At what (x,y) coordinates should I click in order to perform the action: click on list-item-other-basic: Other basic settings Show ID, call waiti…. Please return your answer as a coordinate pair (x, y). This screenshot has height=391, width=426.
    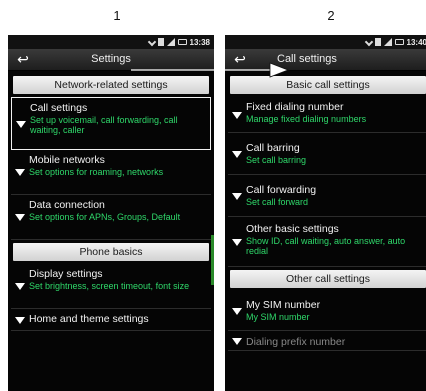
    Looking at the image, I should click on (327, 242).